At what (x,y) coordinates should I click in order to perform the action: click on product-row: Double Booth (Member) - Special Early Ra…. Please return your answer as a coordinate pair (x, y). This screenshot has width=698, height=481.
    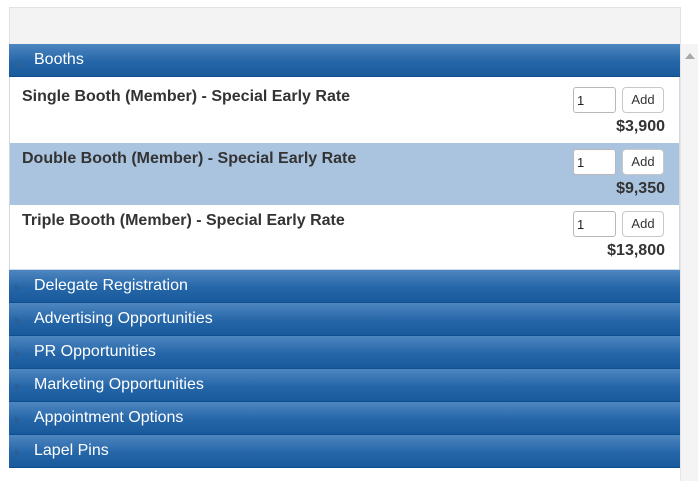
    Looking at the image, I should click on (344, 174).